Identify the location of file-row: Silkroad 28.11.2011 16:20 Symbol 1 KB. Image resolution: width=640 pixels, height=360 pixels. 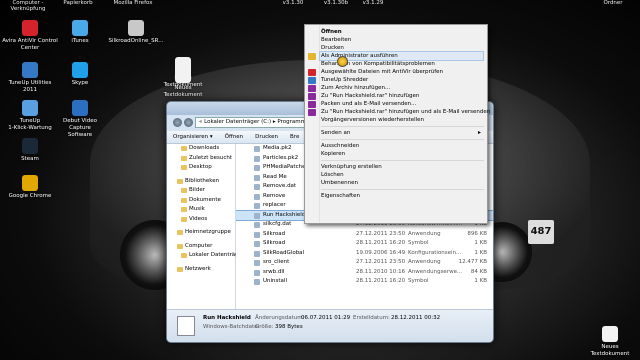
(364, 244).